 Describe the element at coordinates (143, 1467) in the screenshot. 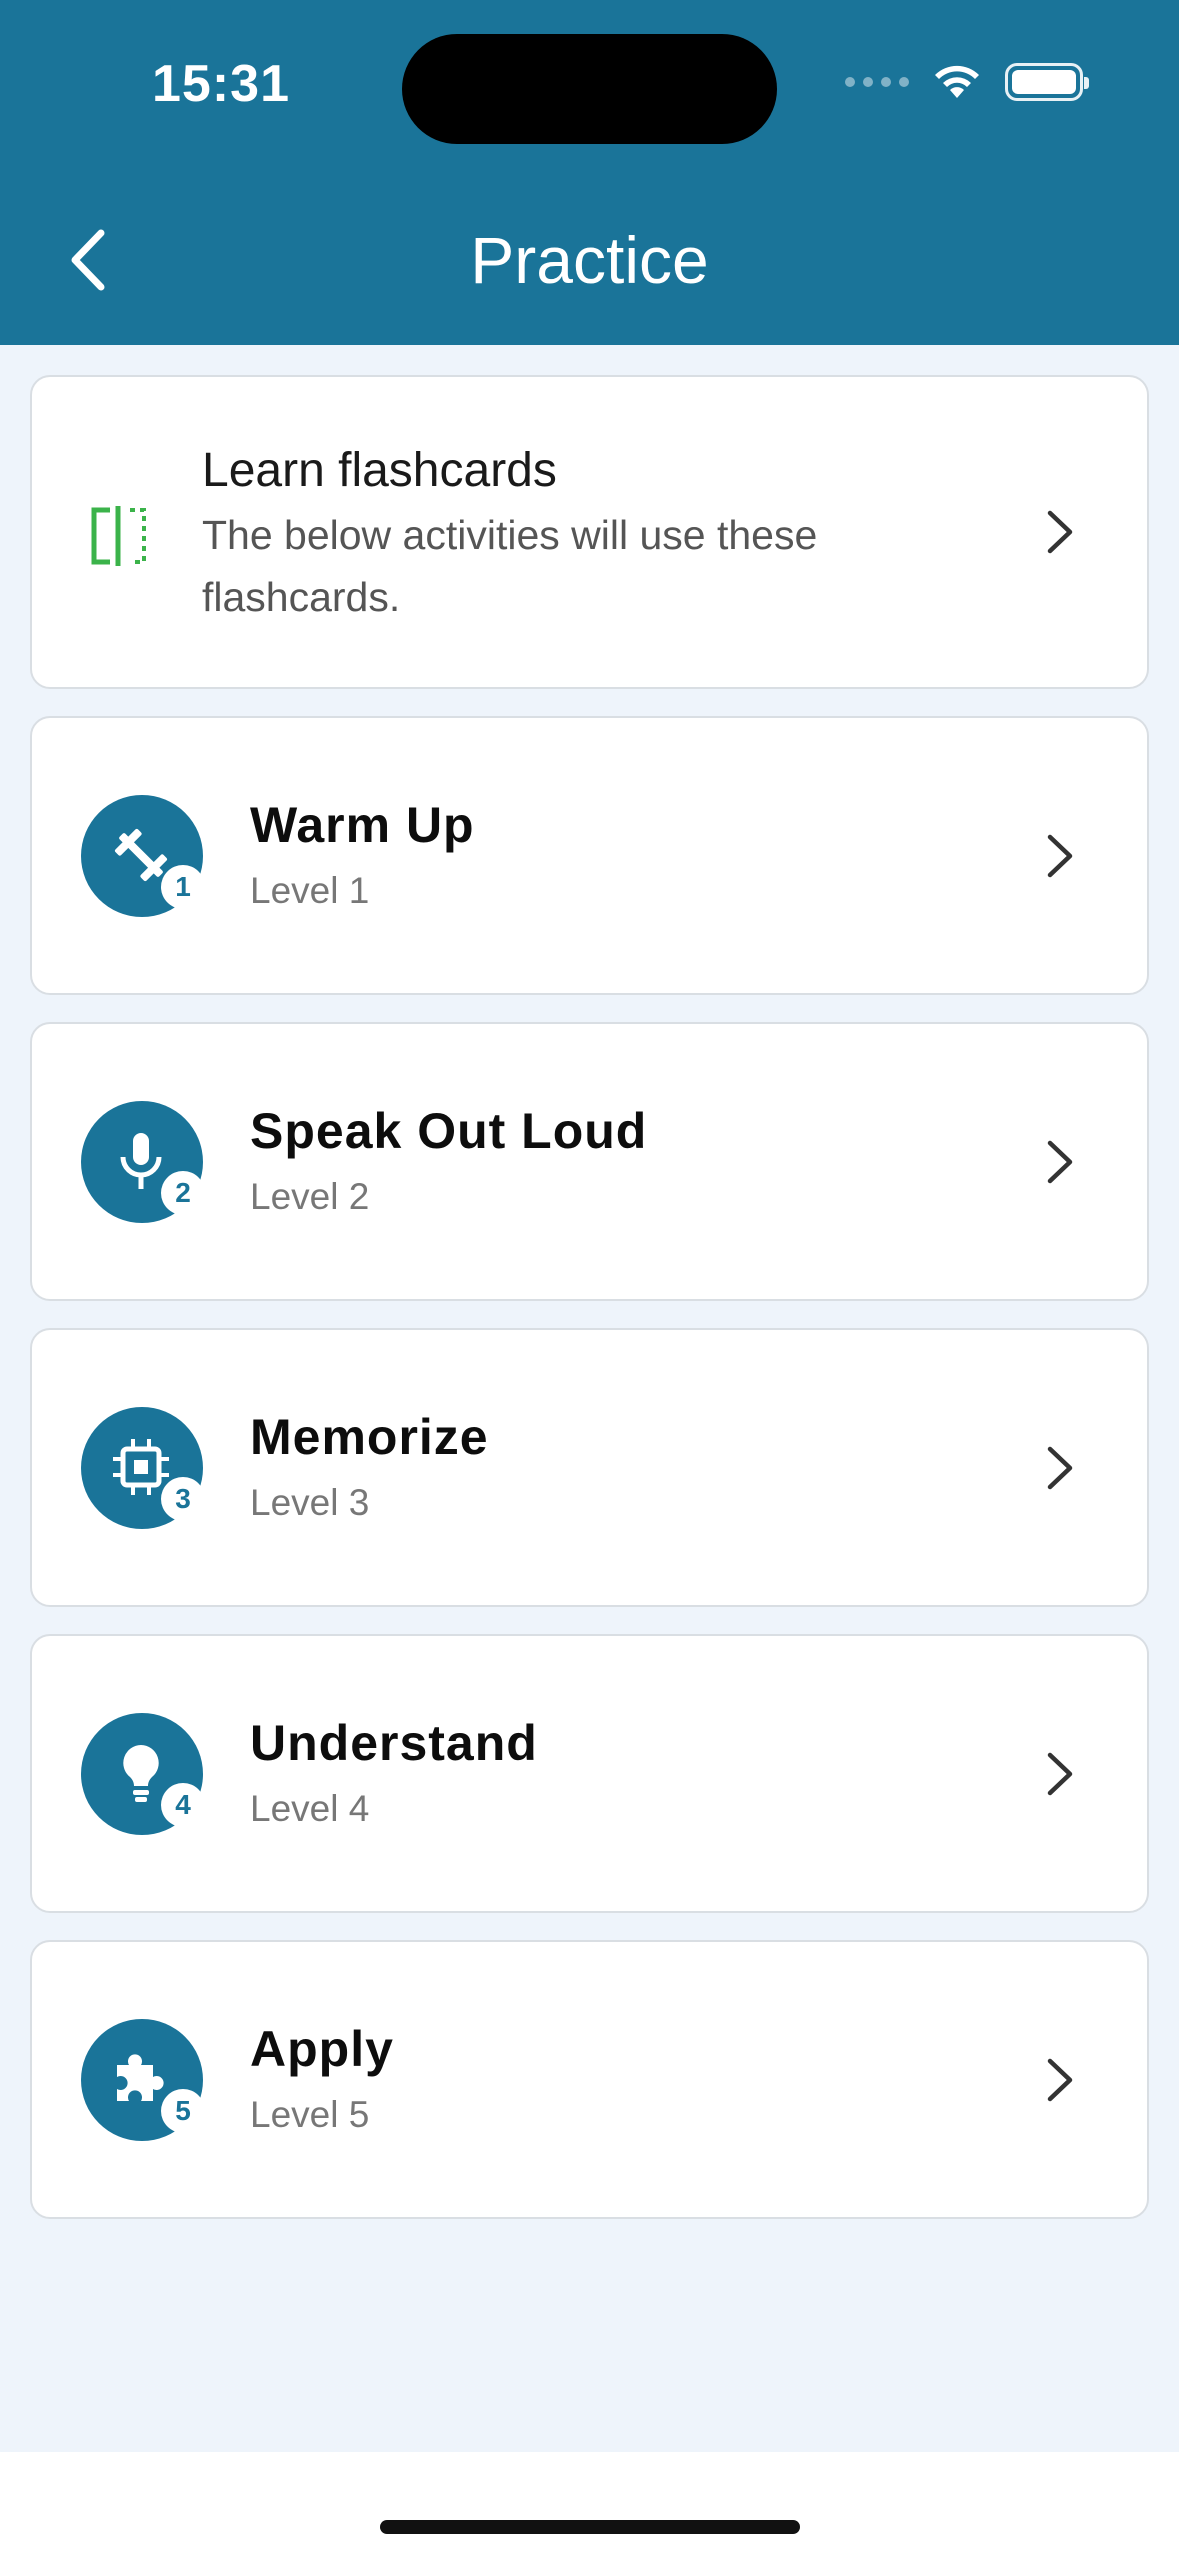

I see `memorize-icon-circle: 3` at that location.